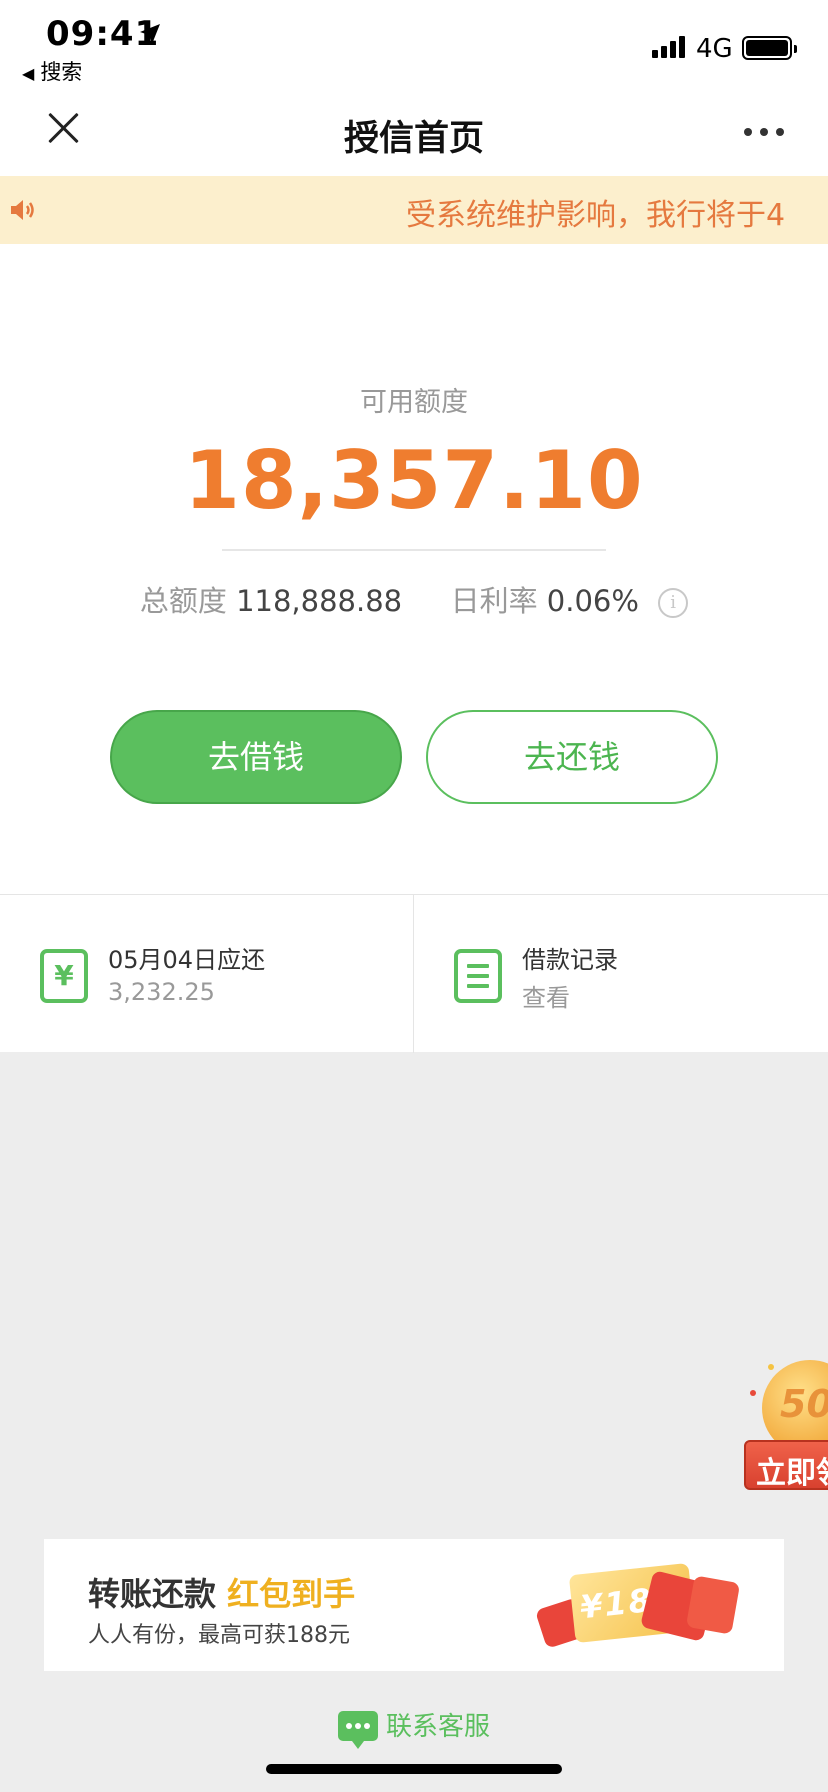 This screenshot has height=1792, width=828. What do you see at coordinates (221, 1592) in the screenshot?
I see `banner-title: 转账还款 红包到手` at bounding box center [221, 1592].